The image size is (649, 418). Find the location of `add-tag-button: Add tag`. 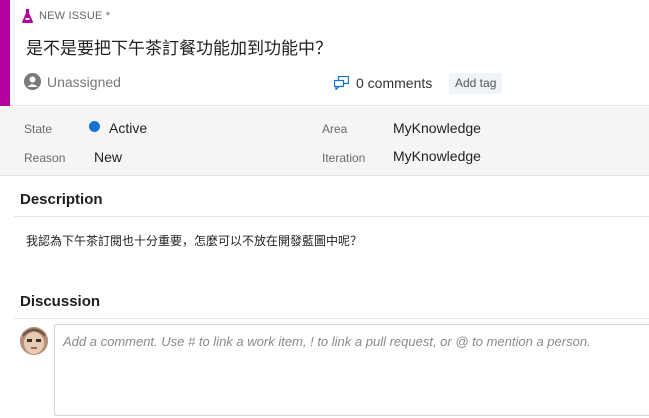

add-tag-button: Add tag is located at coordinates (476, 83).